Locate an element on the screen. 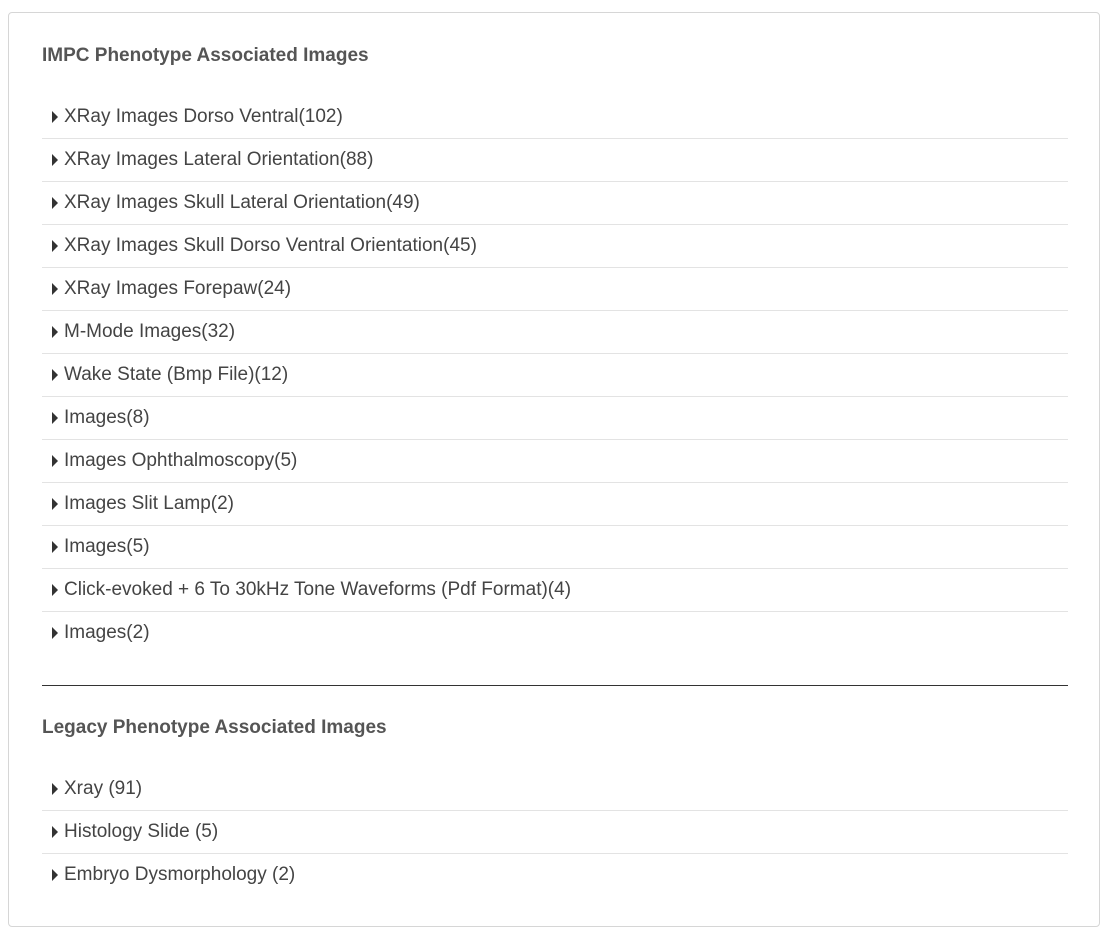 The width and height of the screenshot is (1110, 941). list-item-images-5: Images(5) is located at coordinates (555, 547).